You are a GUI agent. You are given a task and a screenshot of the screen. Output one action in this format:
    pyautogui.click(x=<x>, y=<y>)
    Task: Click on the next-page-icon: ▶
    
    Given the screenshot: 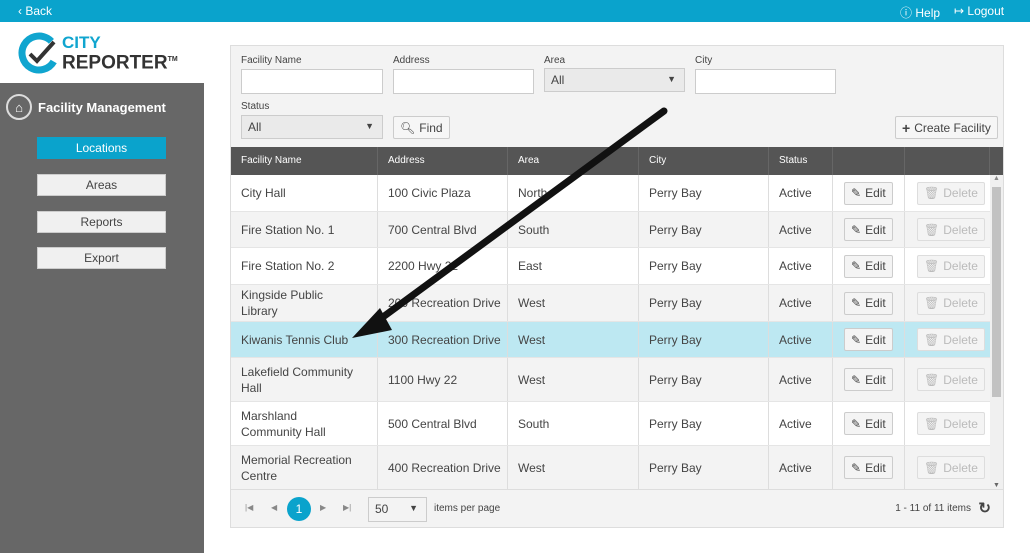 What is the action you would take?
    pyautogui.click(x=323, y=507)
    